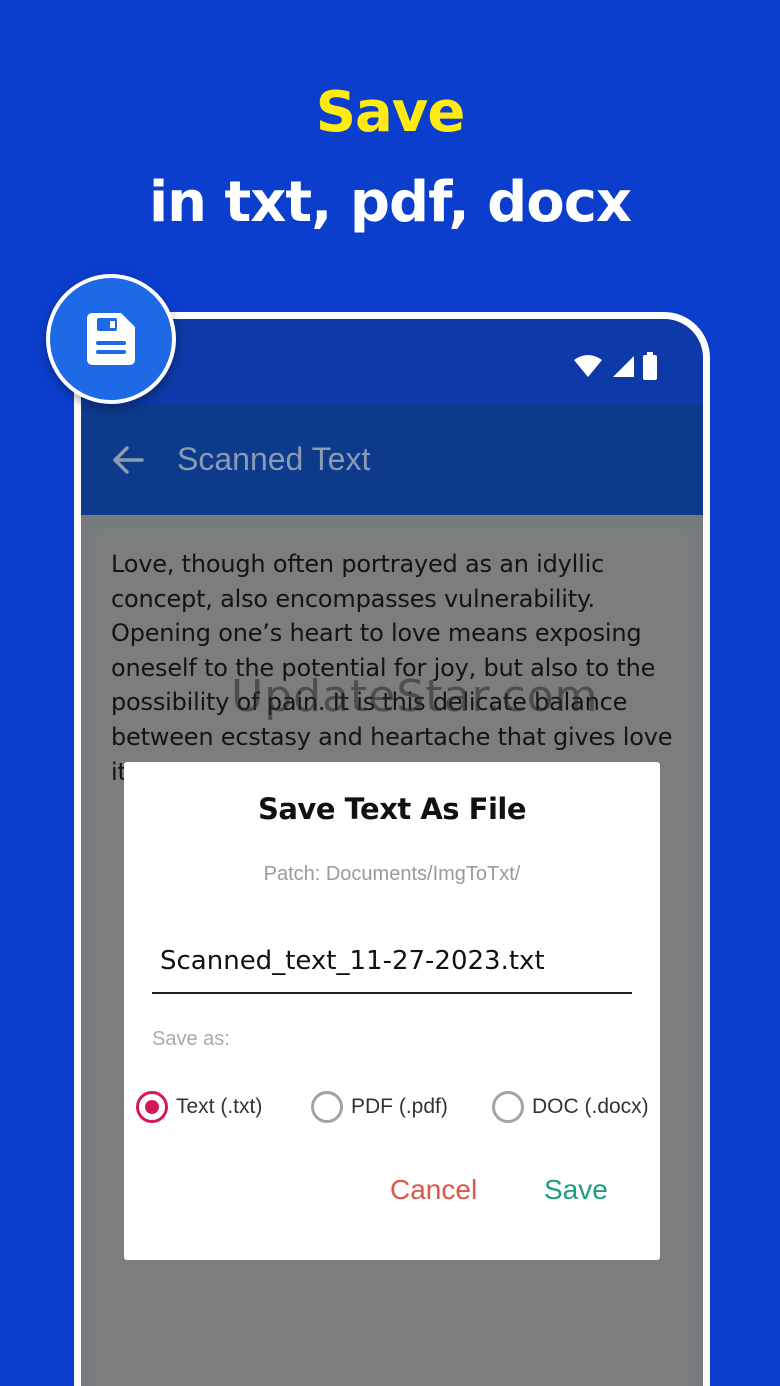  What do you see at coordinates (219, 1106) in the screenshot?
I see `radio-label-txt: Text (.txt)` at bounding box center [219, 1106].